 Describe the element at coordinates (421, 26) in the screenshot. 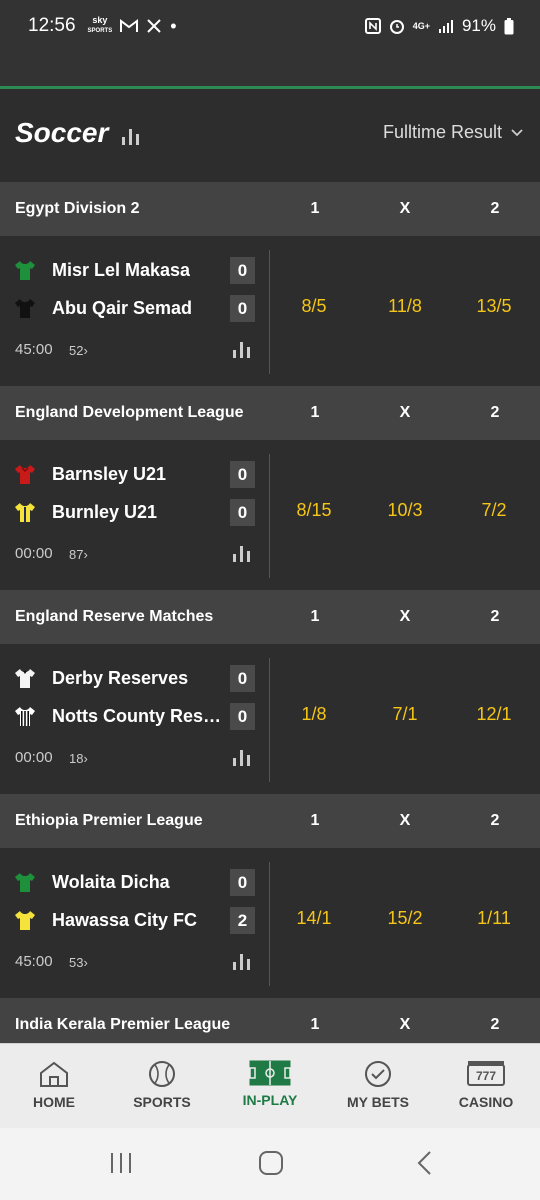

I see `network-type: 4G+` at that location.